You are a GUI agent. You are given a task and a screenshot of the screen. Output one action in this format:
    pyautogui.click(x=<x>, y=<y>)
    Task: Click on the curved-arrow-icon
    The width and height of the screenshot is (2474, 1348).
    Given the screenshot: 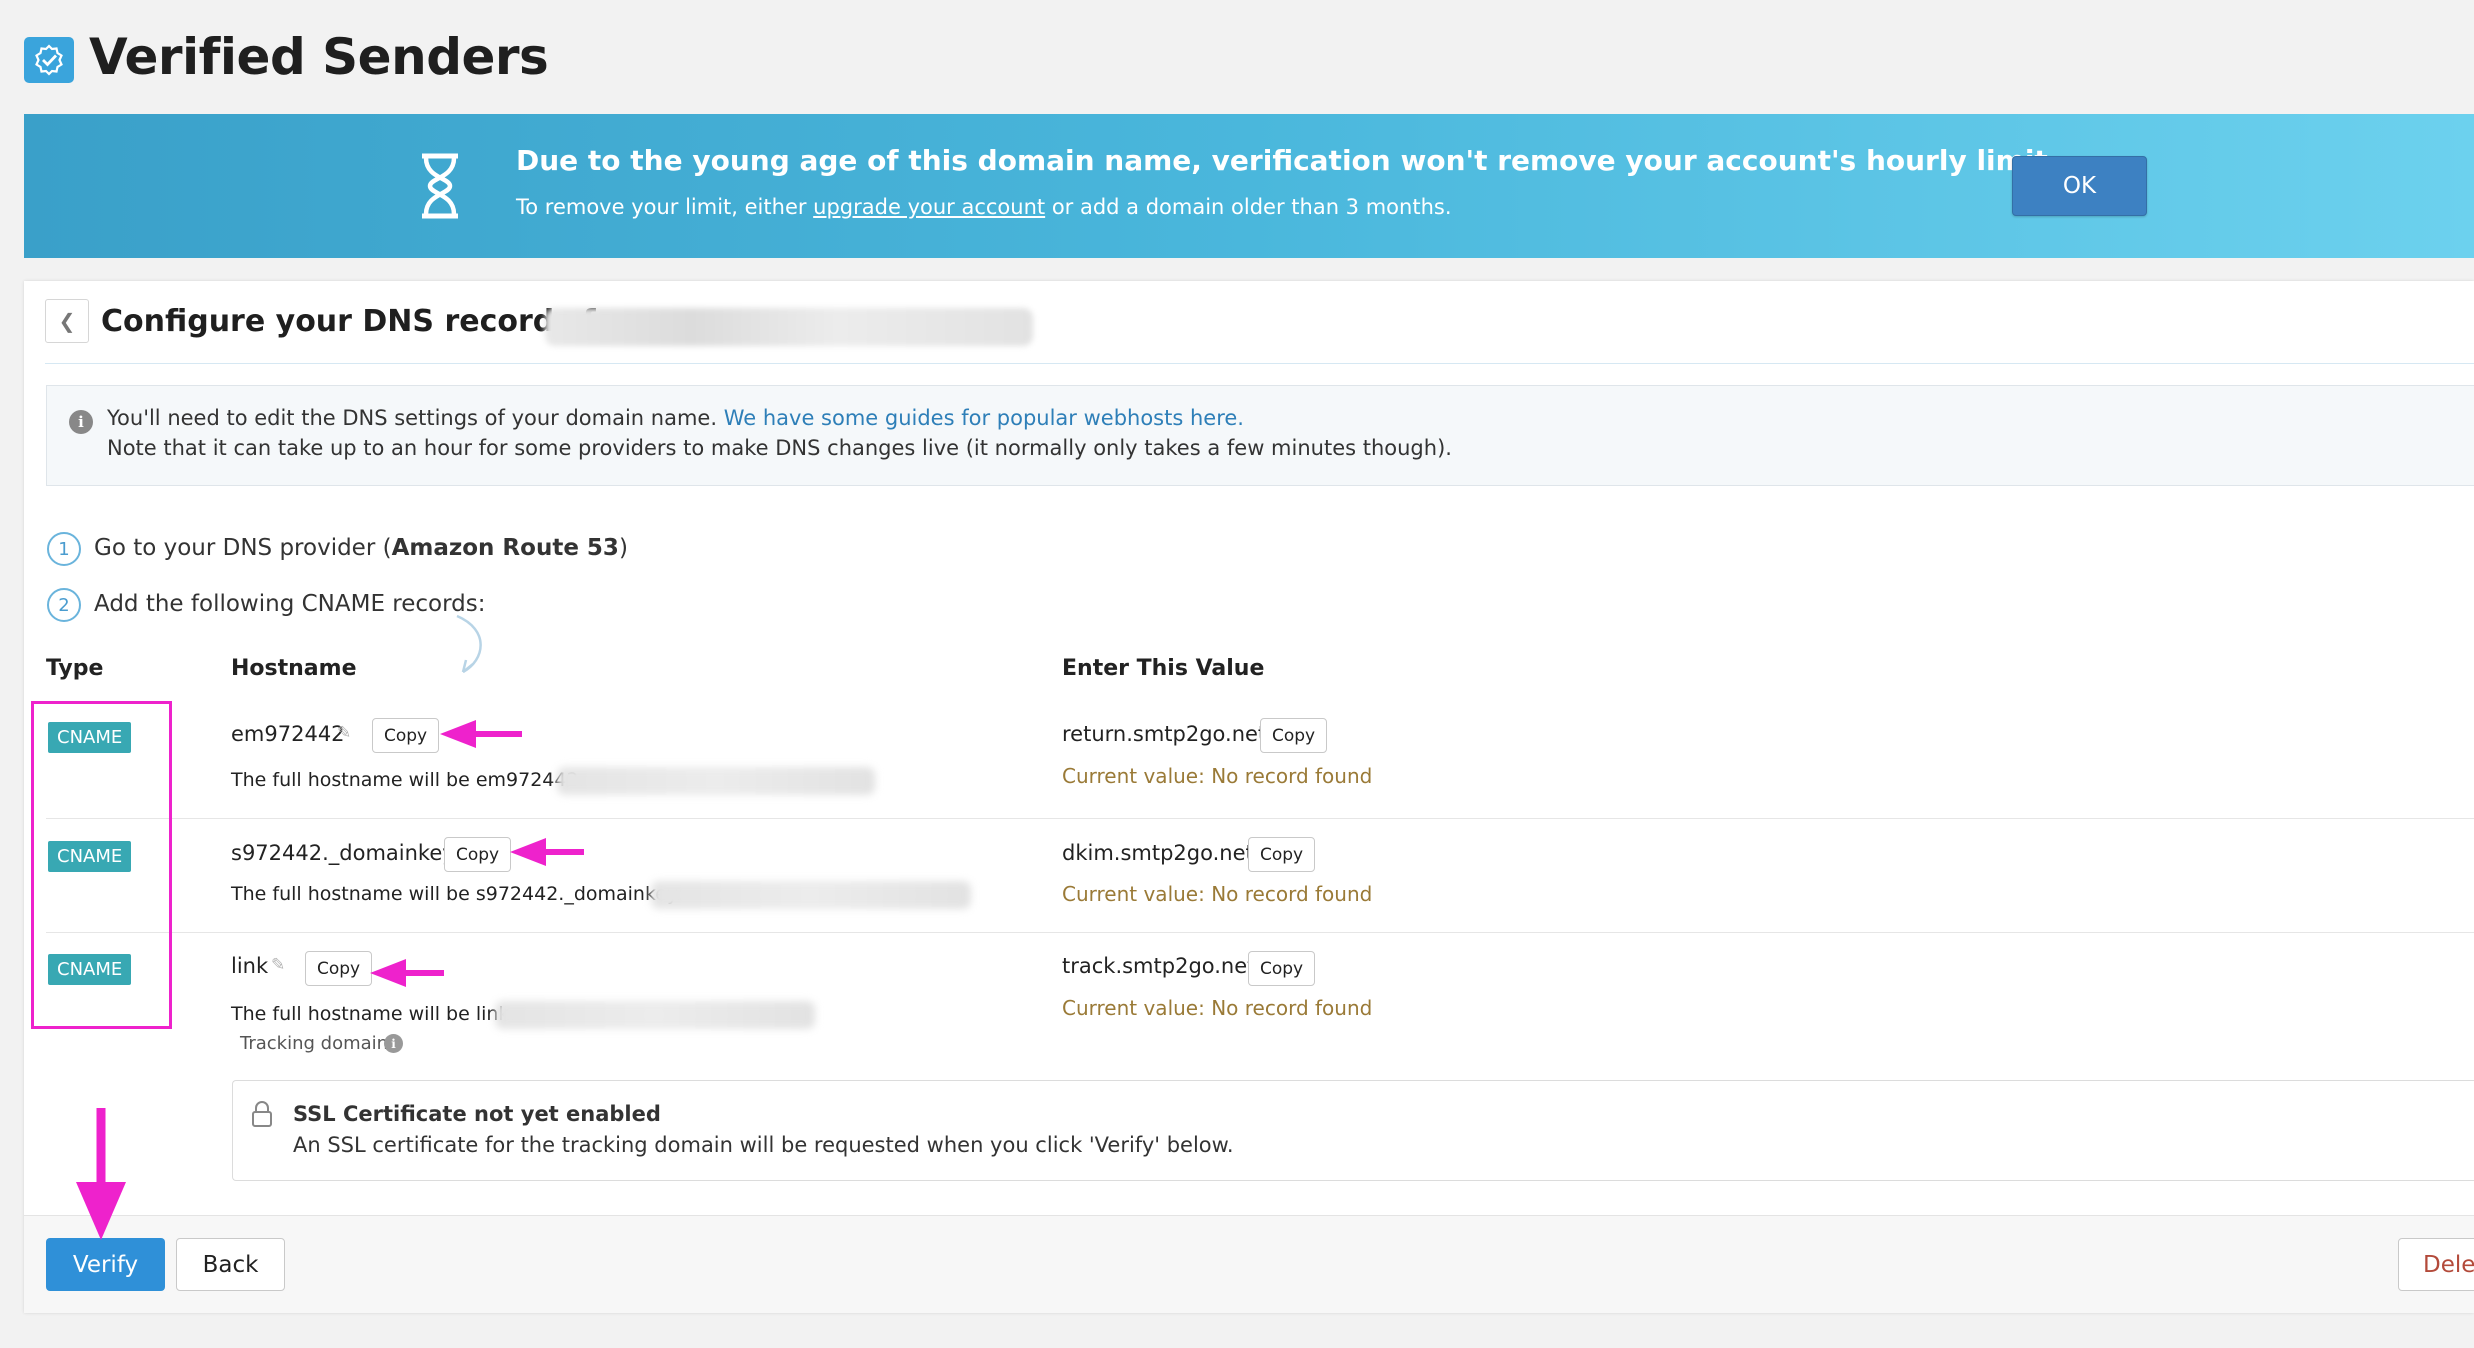 What is the action you would take?
    pyautogui.click(x=469, y=644)
    